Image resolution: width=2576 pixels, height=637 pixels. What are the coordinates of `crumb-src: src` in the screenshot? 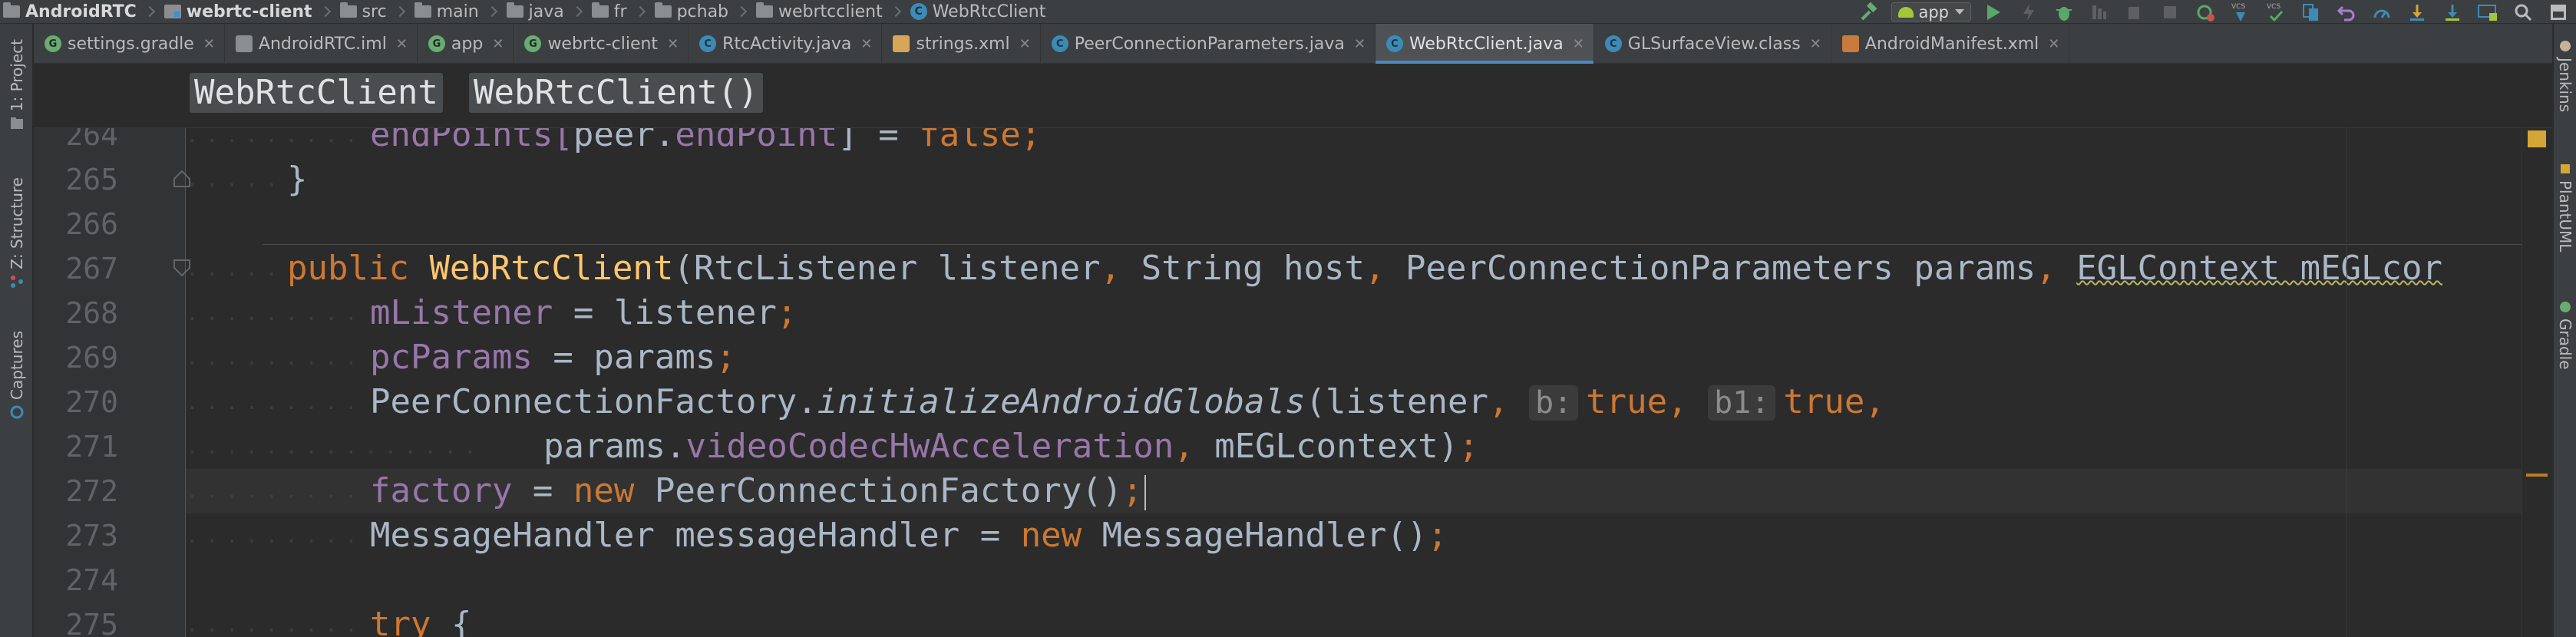 It's located at (363, 12).